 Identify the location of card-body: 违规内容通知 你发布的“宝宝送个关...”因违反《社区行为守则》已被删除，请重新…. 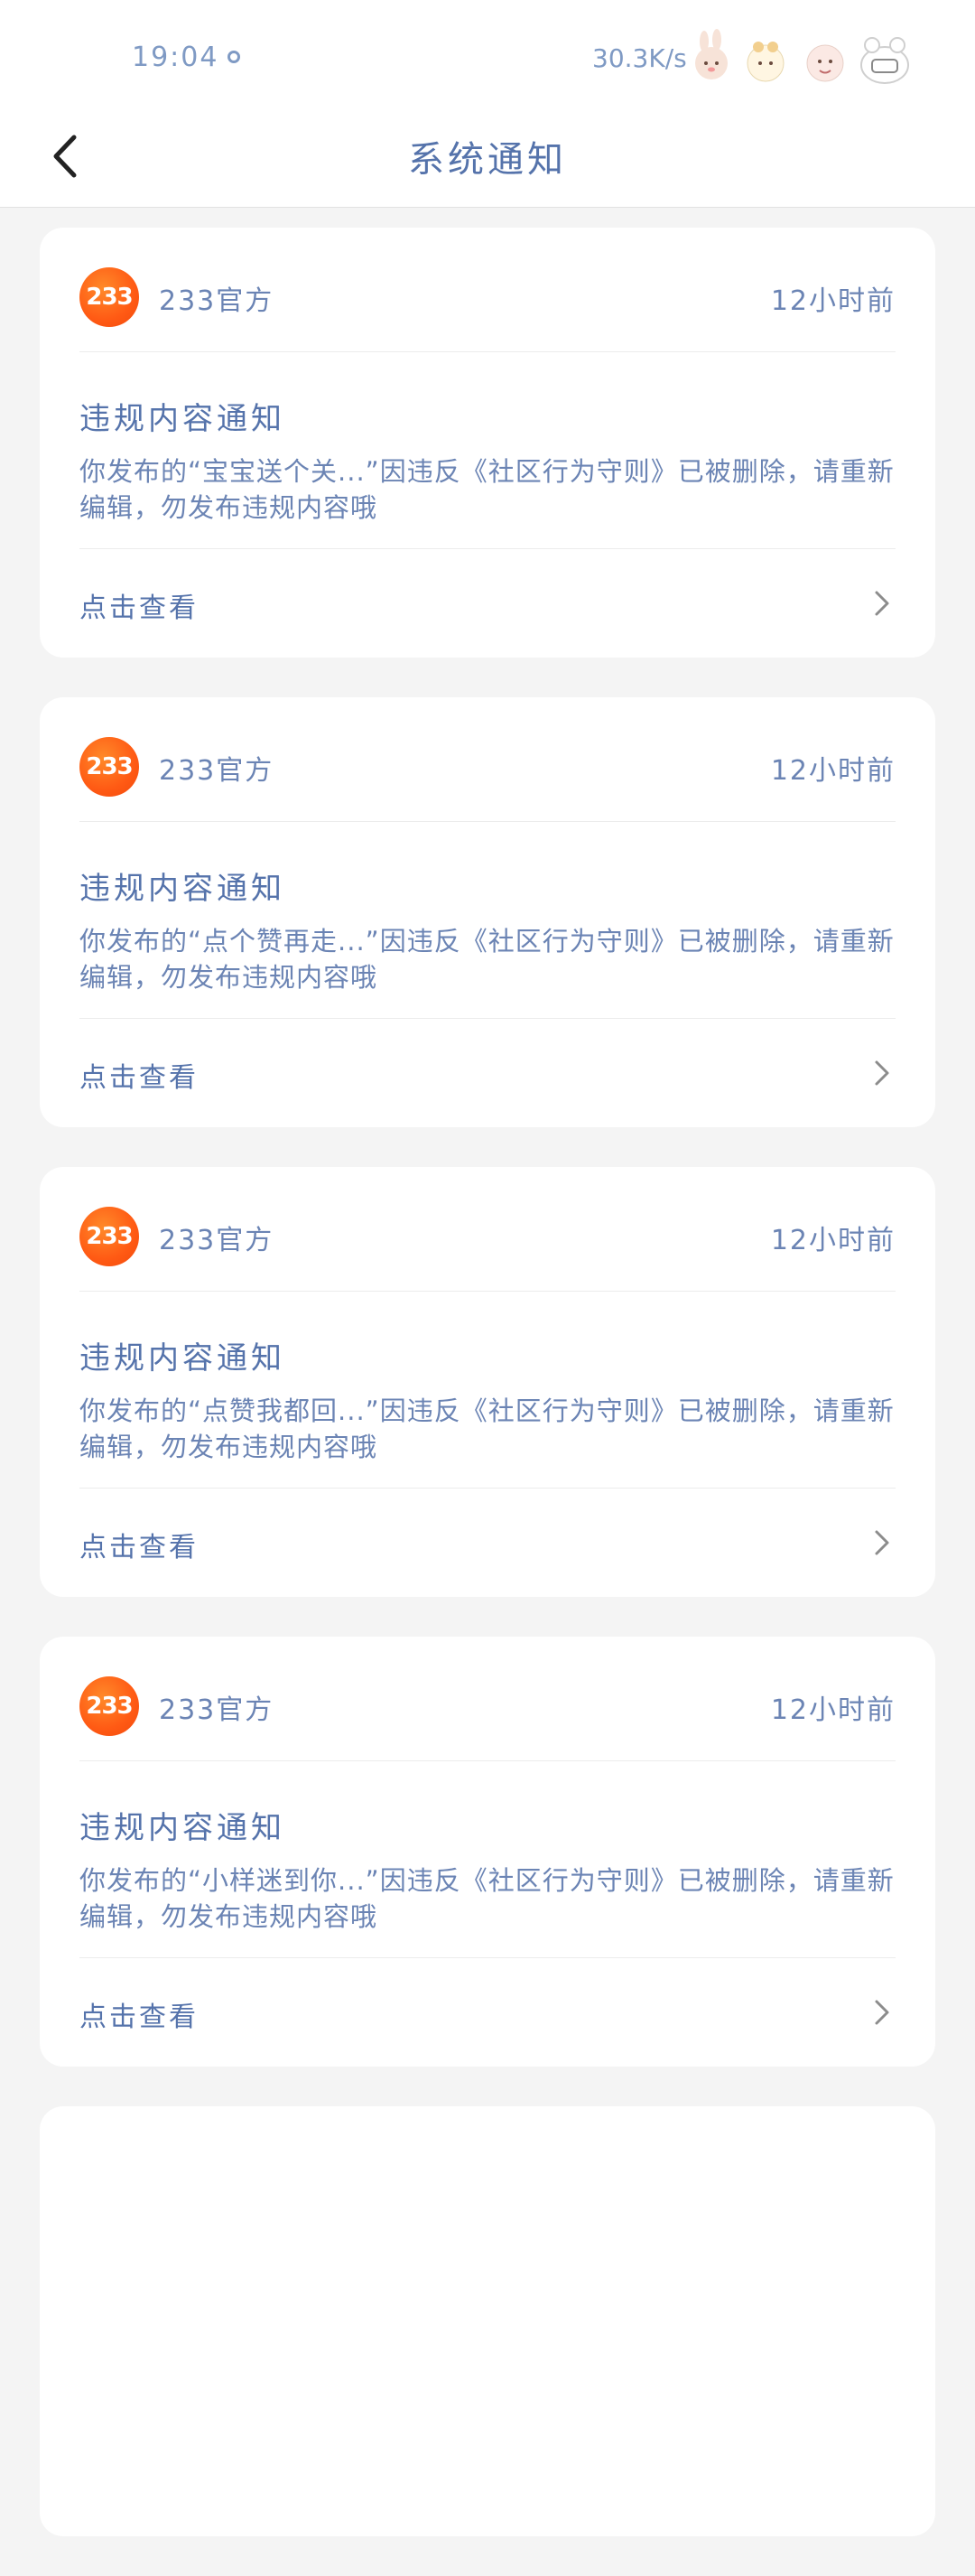
(487, 450).